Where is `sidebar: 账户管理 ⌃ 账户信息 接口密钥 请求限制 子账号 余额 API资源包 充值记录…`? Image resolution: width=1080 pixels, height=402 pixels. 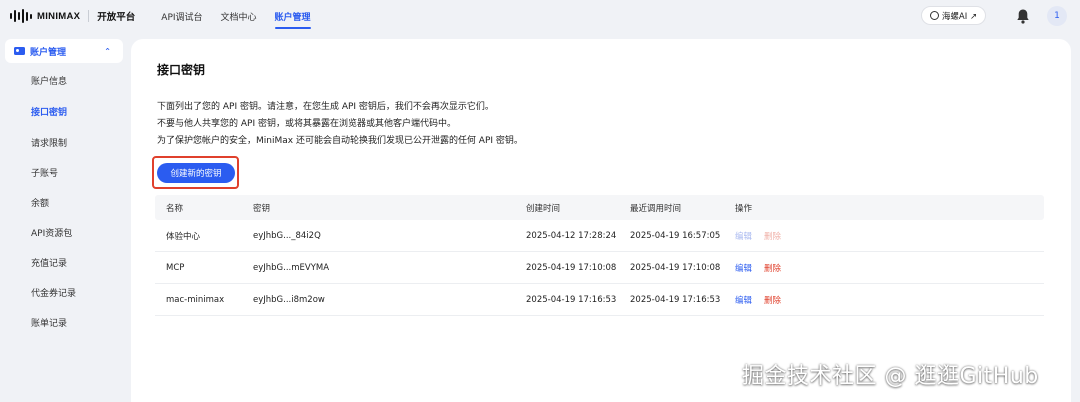 sidebar: 账户管理 ⌃ 账户信息 接口密钥 请求限制 子账号 余额 API资源包 充值记录… is located at coordinates (65, 217).